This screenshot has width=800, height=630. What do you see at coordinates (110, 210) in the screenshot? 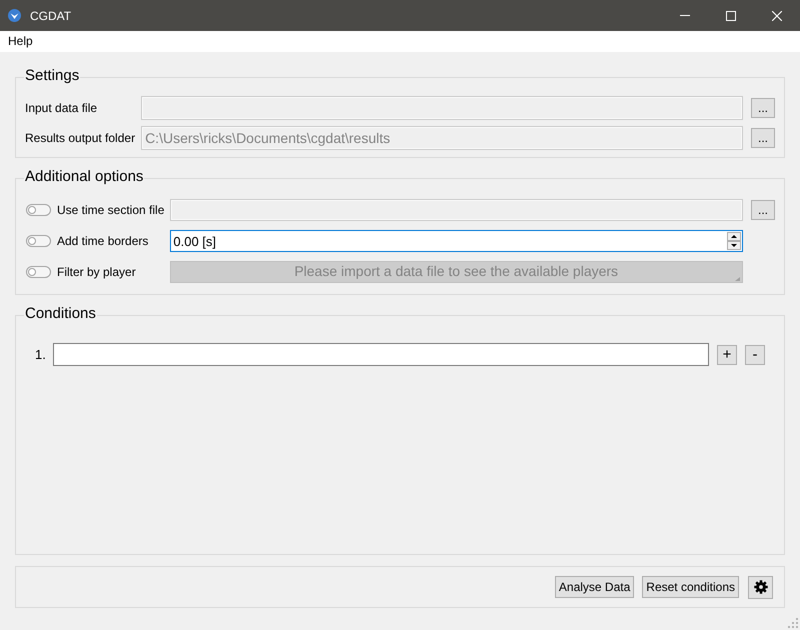
I see `option-label: Use time section file` at bounding box center [110, 210].